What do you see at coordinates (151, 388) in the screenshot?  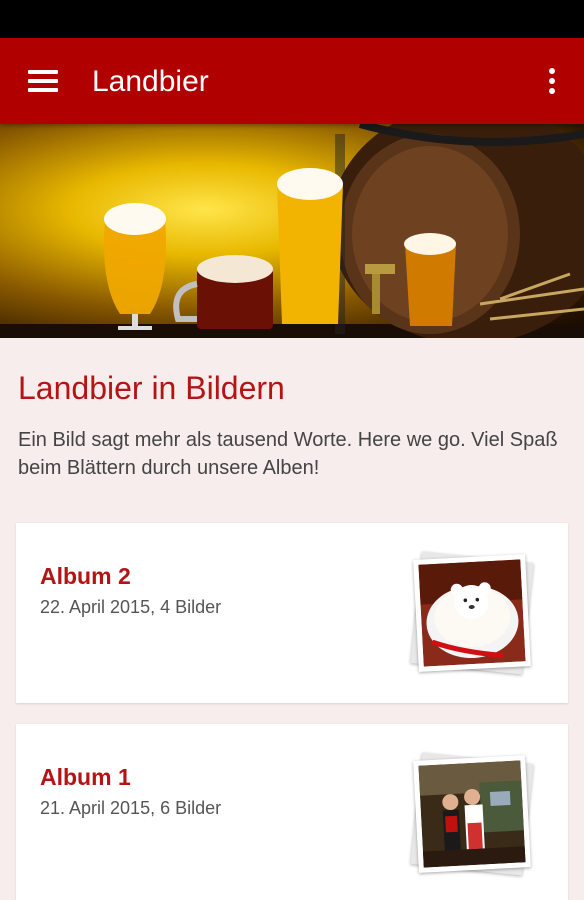 I see `section-title: Landbier in Bildern` at bounding box center [151, 388].